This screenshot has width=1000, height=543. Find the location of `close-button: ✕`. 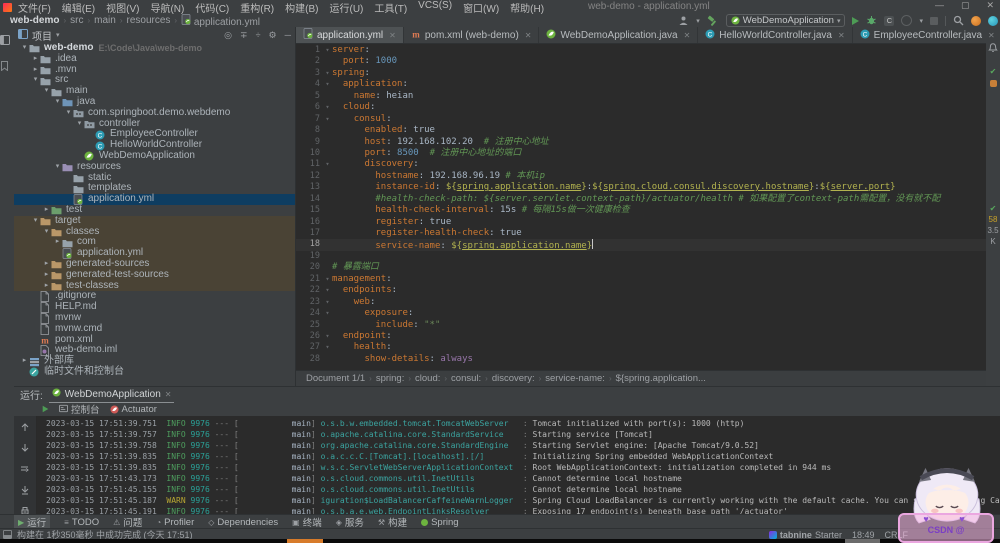

close-button: ✕ is located at coordinates (990, 5).